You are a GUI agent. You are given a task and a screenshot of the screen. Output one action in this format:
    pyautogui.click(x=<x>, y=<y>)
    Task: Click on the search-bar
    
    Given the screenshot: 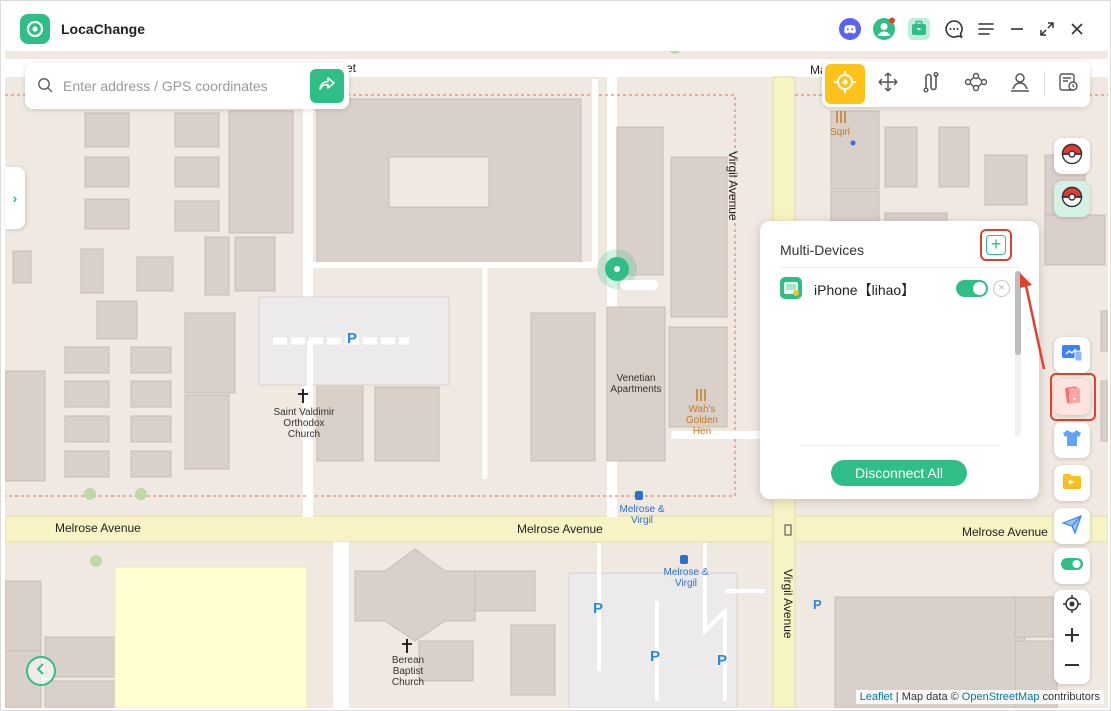 What is the action you would take?
    pyautogui.click(x=187, y=86)
    